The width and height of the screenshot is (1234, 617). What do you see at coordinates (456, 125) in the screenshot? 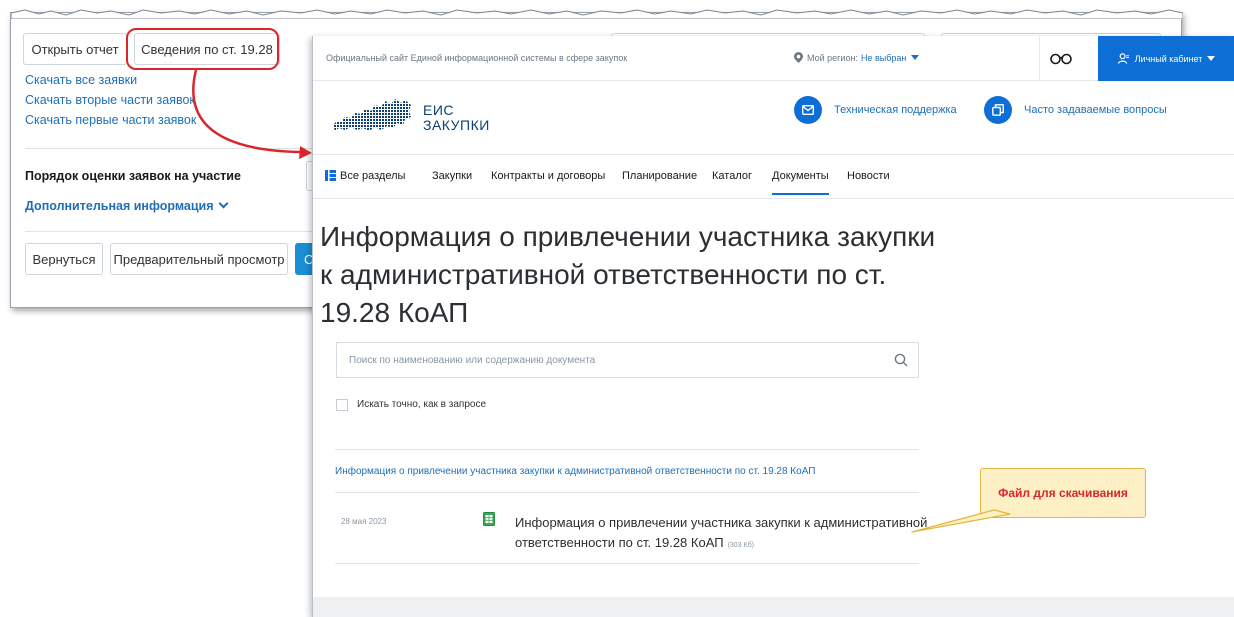
I see `logo-line-2: ЗАКУПКИ` at bounding box center [456, 125].